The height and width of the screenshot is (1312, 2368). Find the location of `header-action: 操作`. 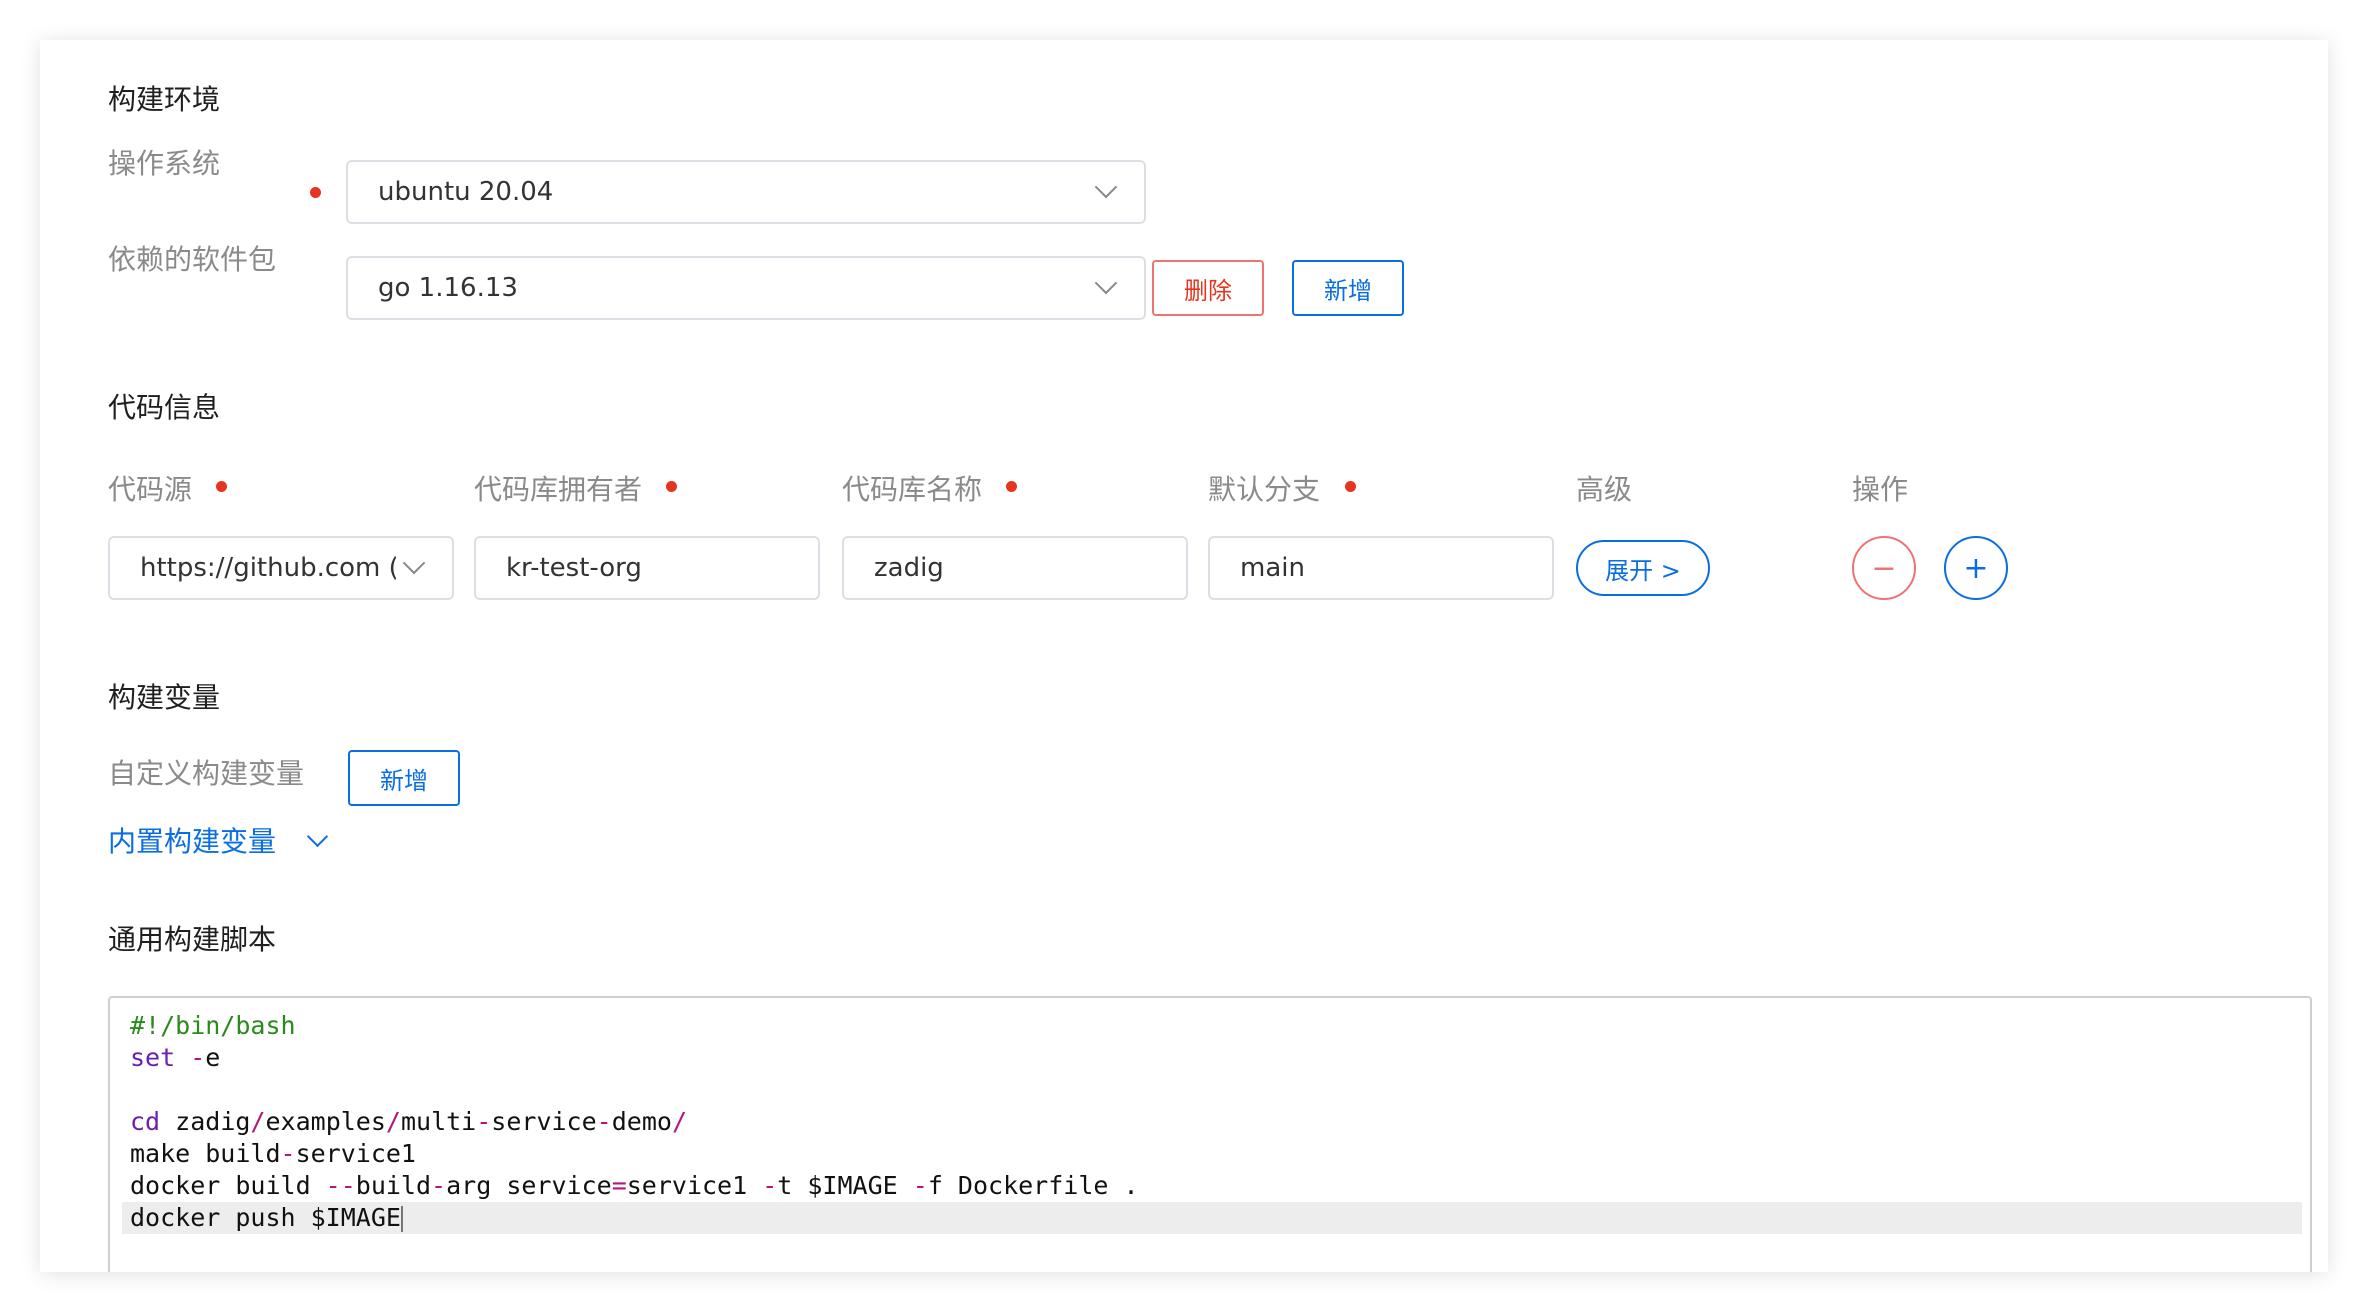

header-action: 操作 is located at coordinates (1880, 489).